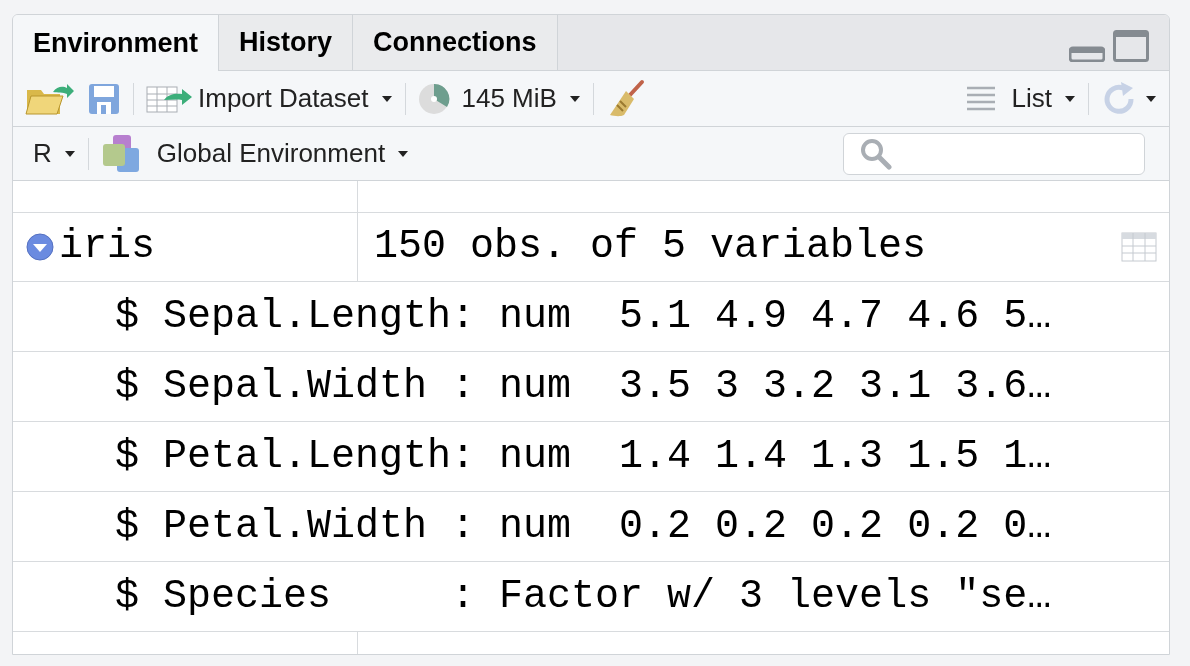 The width and height of the screenshot is (1190, 666). I want to click on list-icon, so click(980, 98).